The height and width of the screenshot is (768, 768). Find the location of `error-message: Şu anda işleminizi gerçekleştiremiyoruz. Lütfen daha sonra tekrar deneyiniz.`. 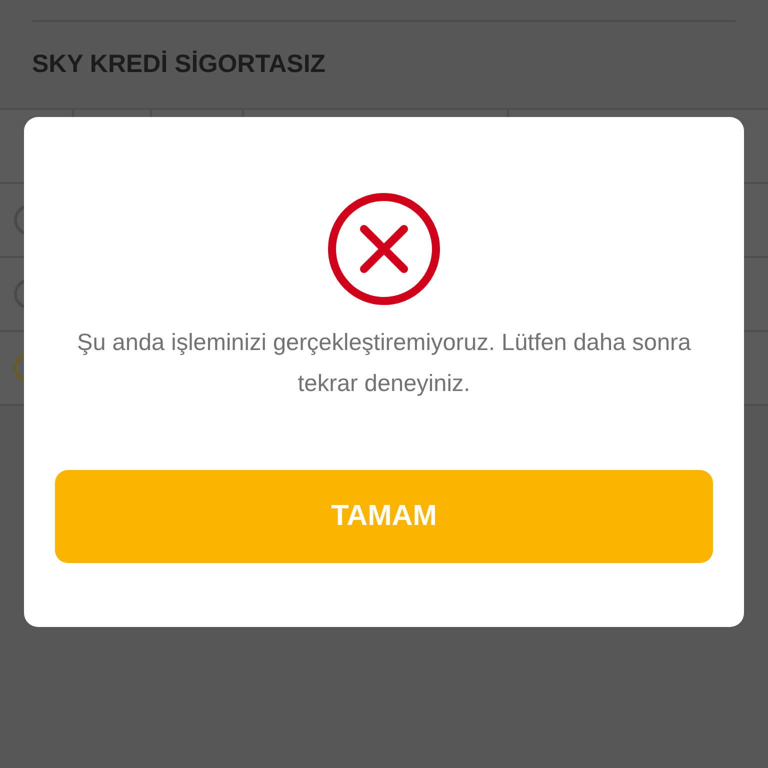

error-message: Şu anda işleminizi gerçekleştiremiyoruz. Lütfen daha sonra tekrar deneyiniz. is located at coordinates (384, 363).